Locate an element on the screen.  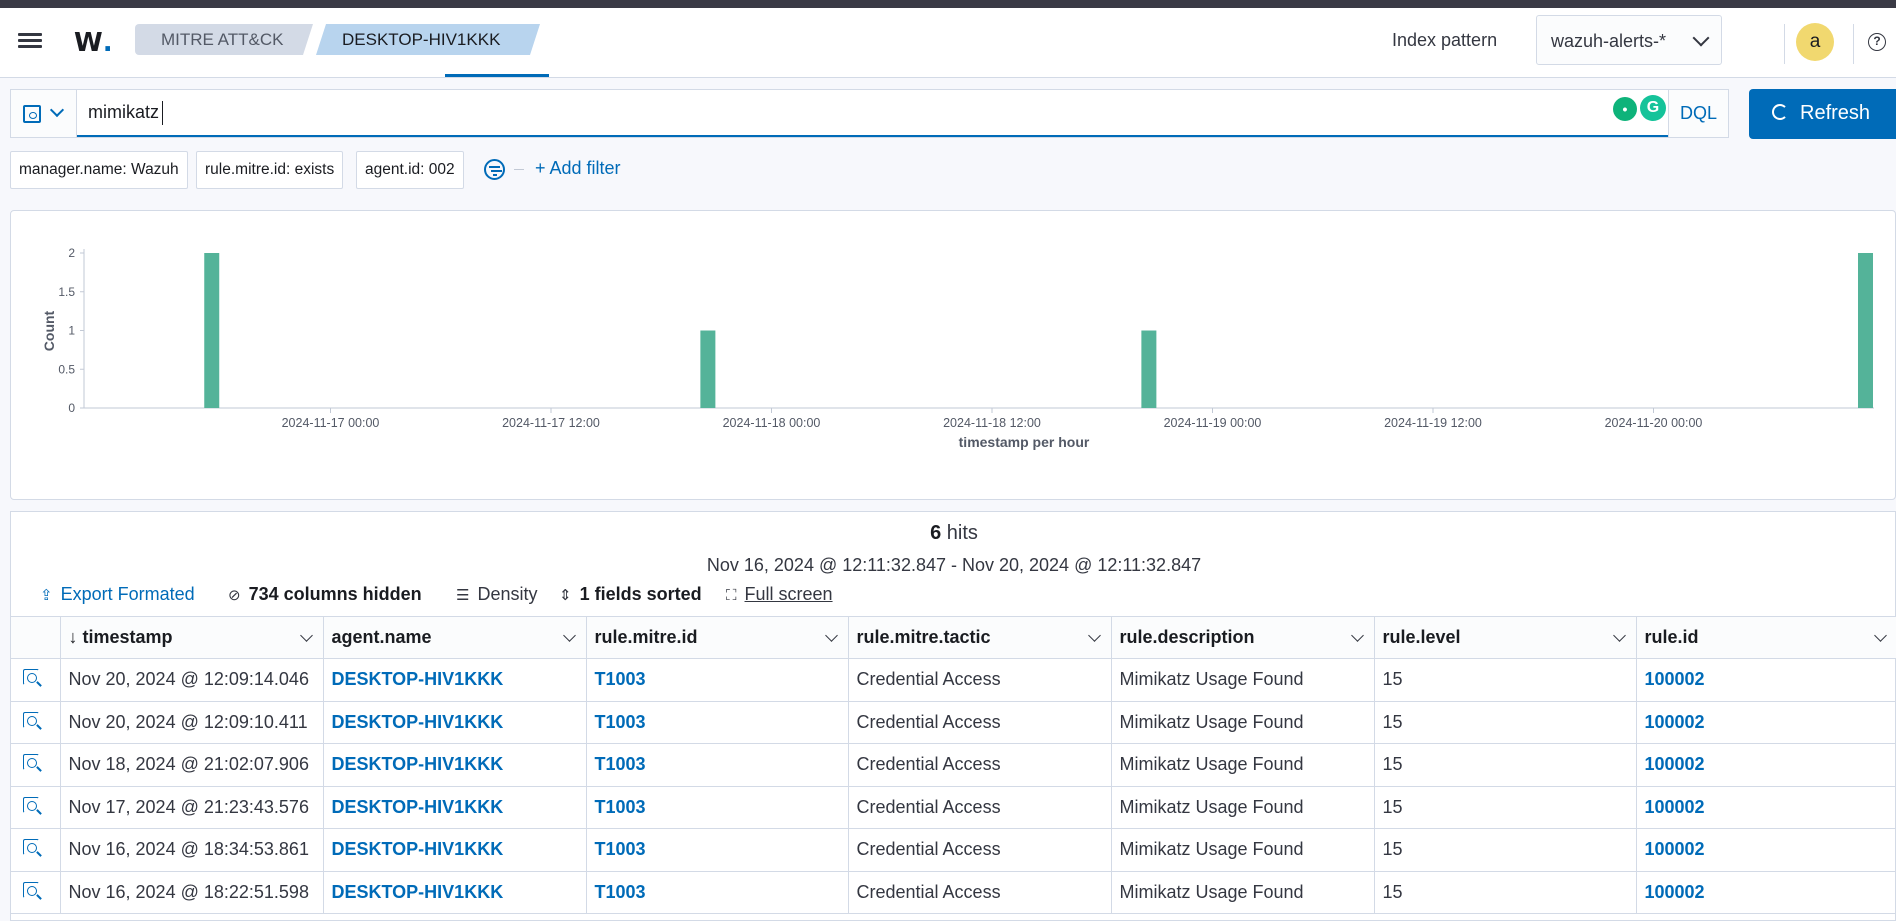
cell-value: Credential Access is located at coordinates (928, 679).